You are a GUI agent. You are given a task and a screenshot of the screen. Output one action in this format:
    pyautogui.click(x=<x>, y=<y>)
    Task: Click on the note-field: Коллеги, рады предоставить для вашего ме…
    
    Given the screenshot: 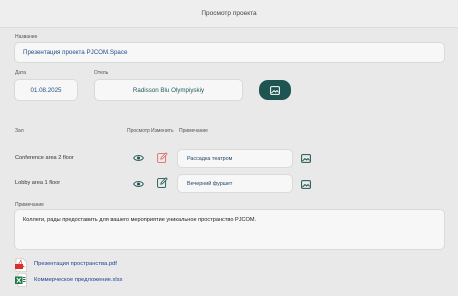 What is the action you would take?
    pyautogui.click(x=229, y=229)
    